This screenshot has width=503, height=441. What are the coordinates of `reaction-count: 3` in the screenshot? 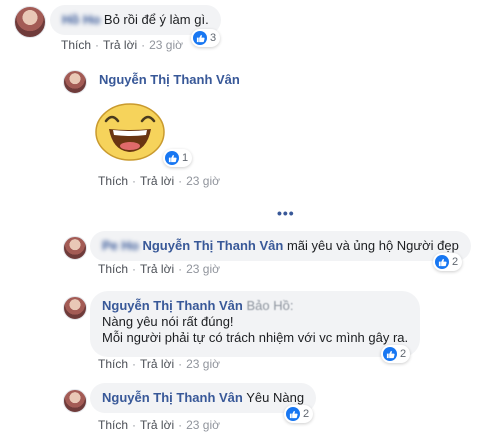 It's located at (206, 38).